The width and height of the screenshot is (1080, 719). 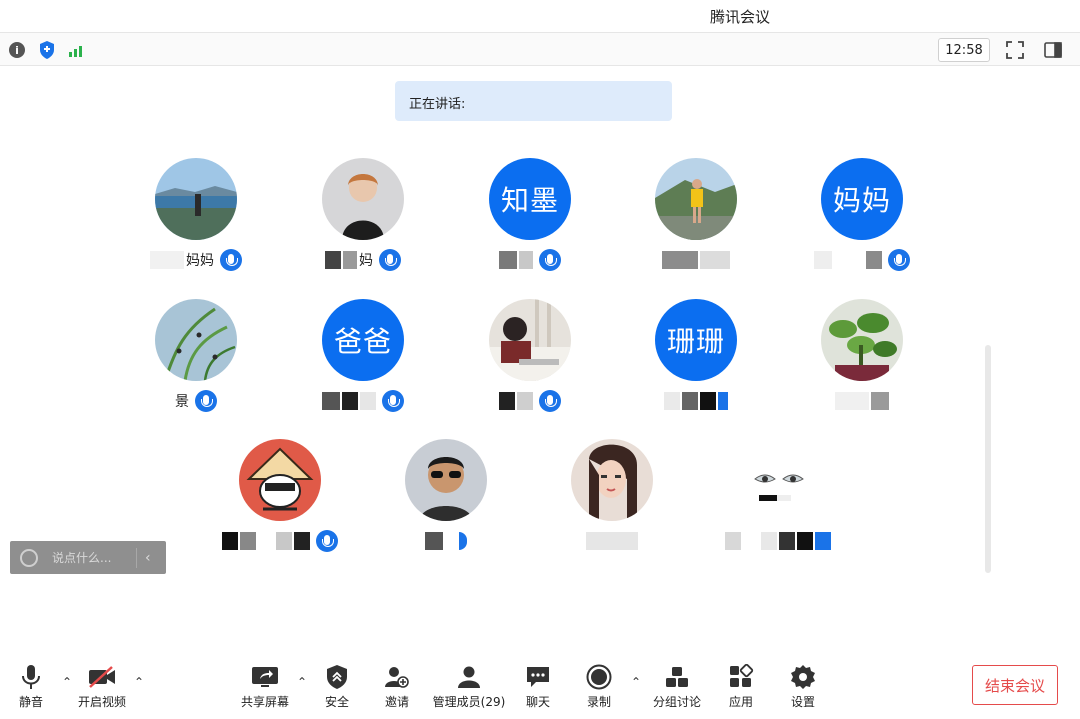 What do you see at coordinates (598, 702) in the screenshot?
I see `record-label: 录制` at bounding box center [598, 702].